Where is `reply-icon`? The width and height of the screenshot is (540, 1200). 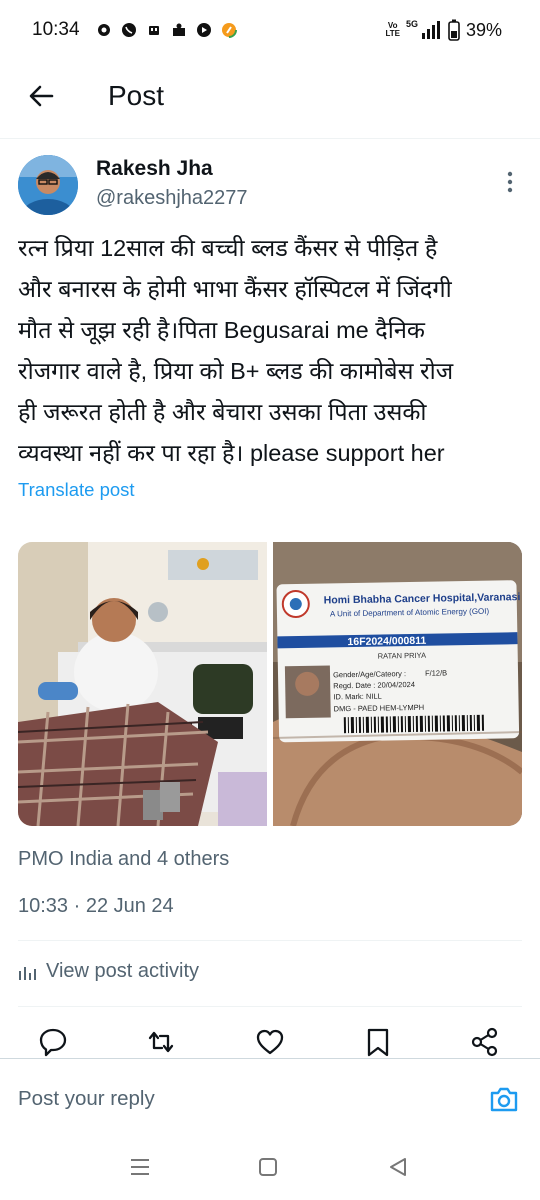
reply-icon is located at coordinates (53, 1042).